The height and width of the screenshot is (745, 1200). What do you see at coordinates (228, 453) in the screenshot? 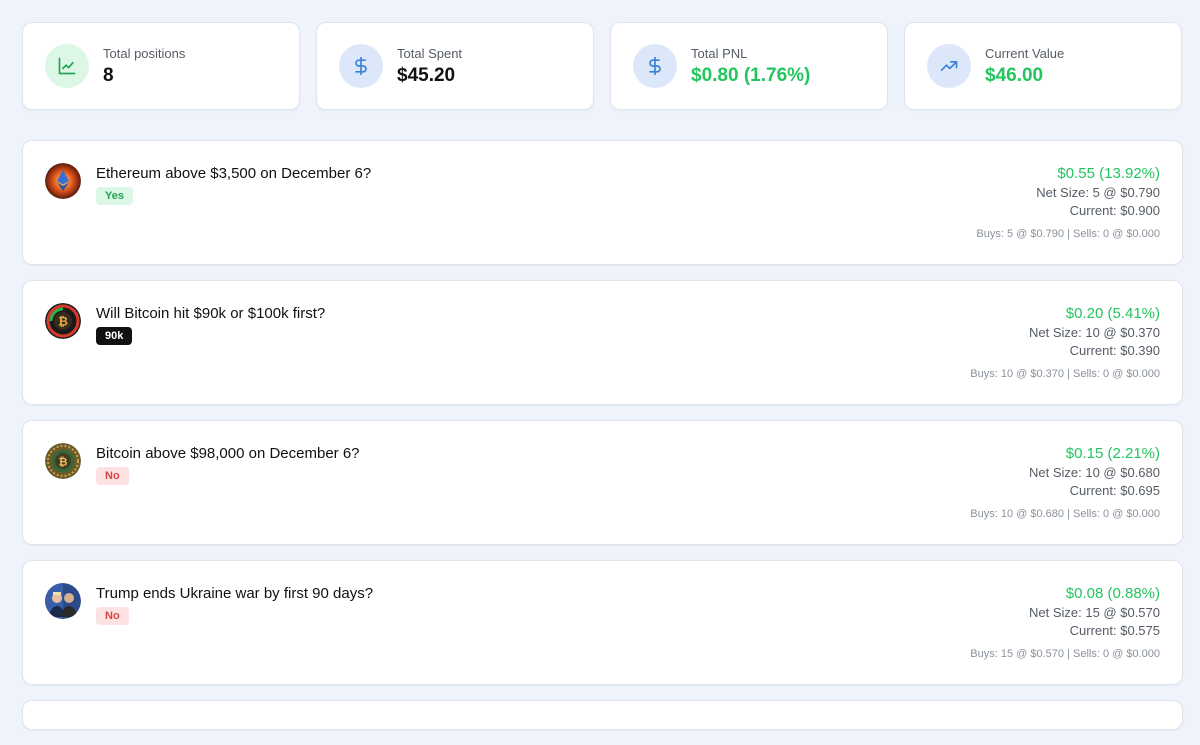
I see `position-title: Bitcoin above $98,000 on December 6?` at bounding box center [228, 453].